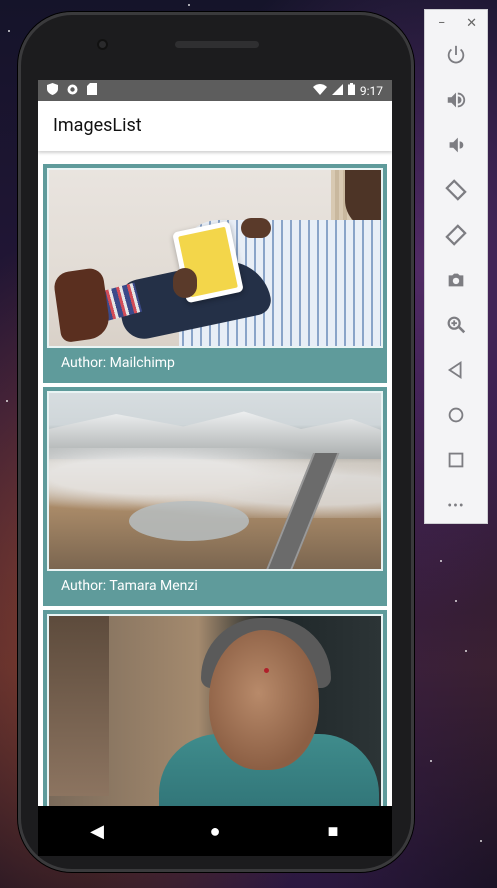  I want to click on power-button, so click(456, 57).